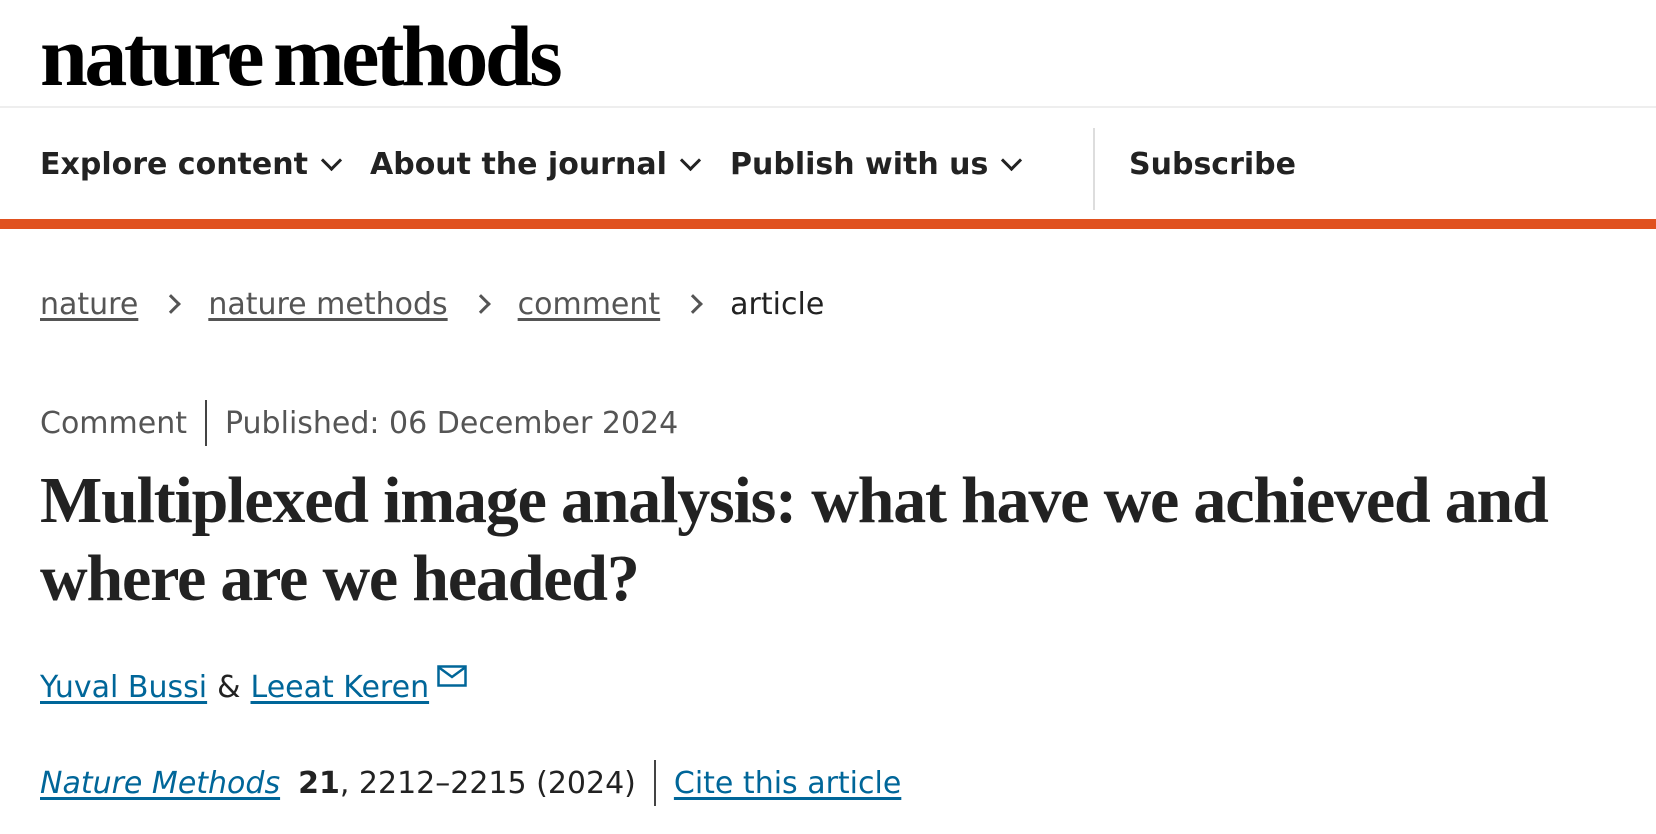  I want to click on nav-subscribe: Subscribe, so click(1212, 164).